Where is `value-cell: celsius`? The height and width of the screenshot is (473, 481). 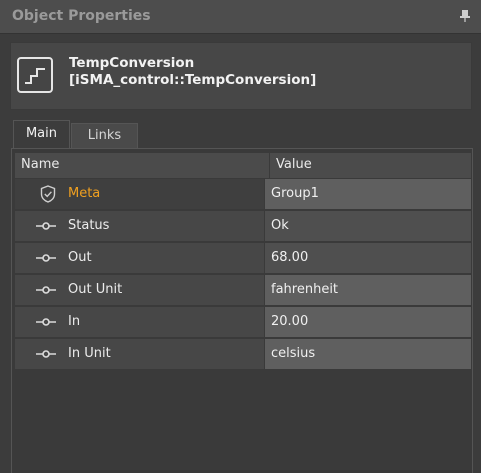 value-cell: celsius is located at coordinates (367, 354).